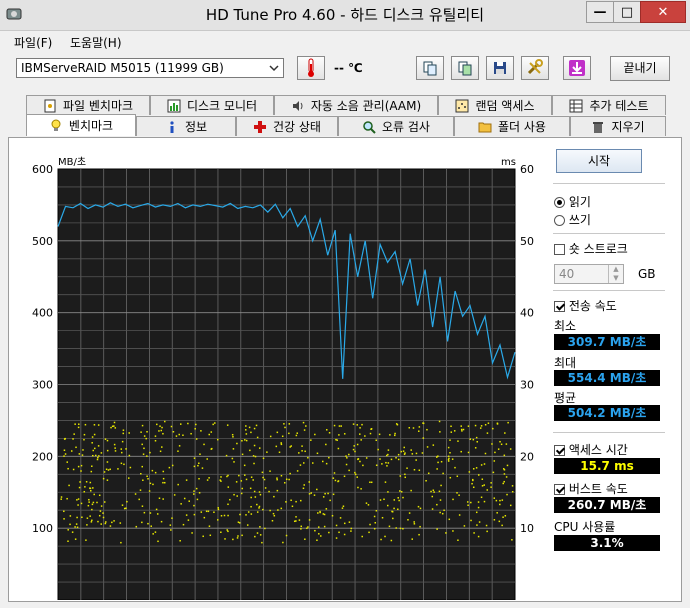 This screenshot has width=690, height=608. I want to click on write-option: 쓰기, so click(572, 219).